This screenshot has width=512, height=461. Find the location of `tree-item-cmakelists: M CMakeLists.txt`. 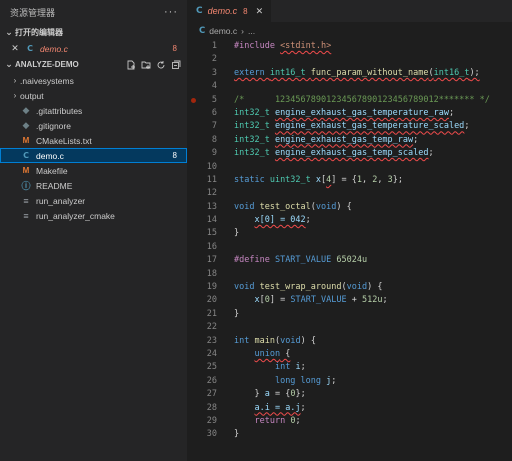

tree-item-cmakelists: M CMakeLists.txt is located at coordinates (93, 140).